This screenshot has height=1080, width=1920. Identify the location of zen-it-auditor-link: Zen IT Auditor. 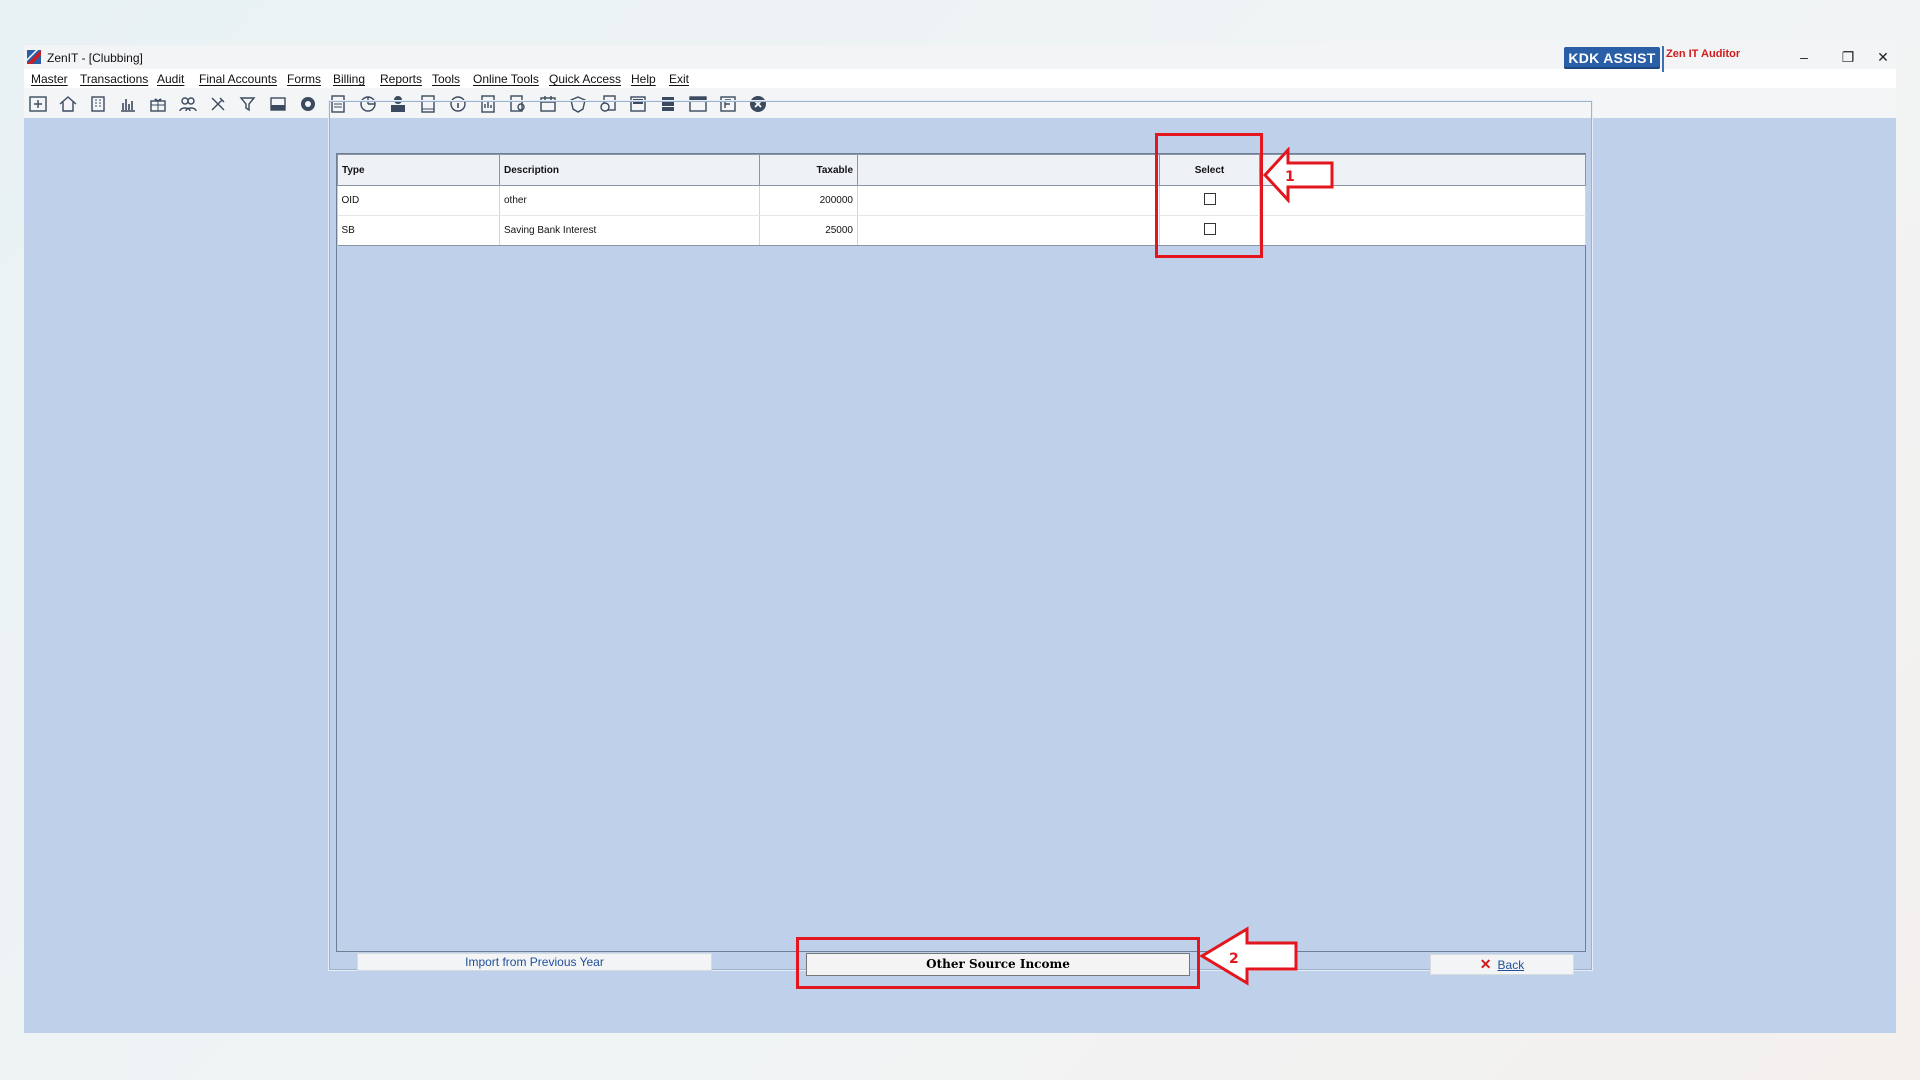
(1703, 54).